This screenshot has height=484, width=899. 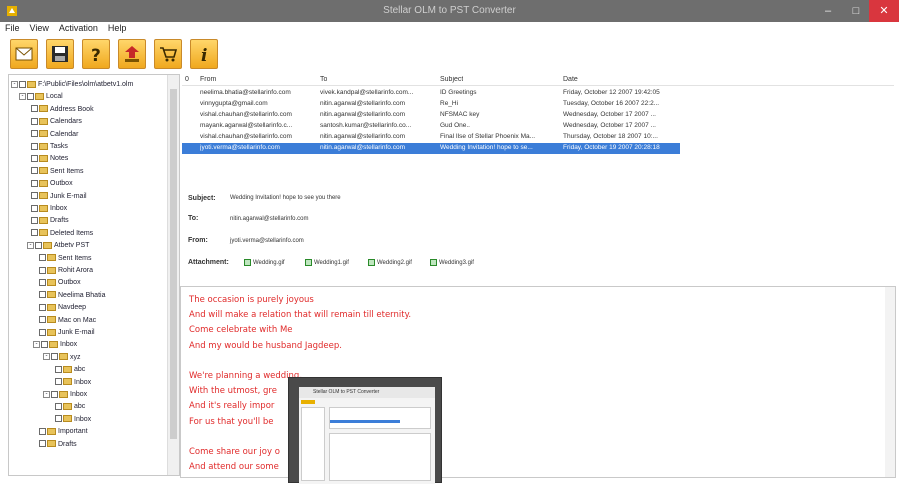 I want to click on download-button, so click(x=132, y=54).